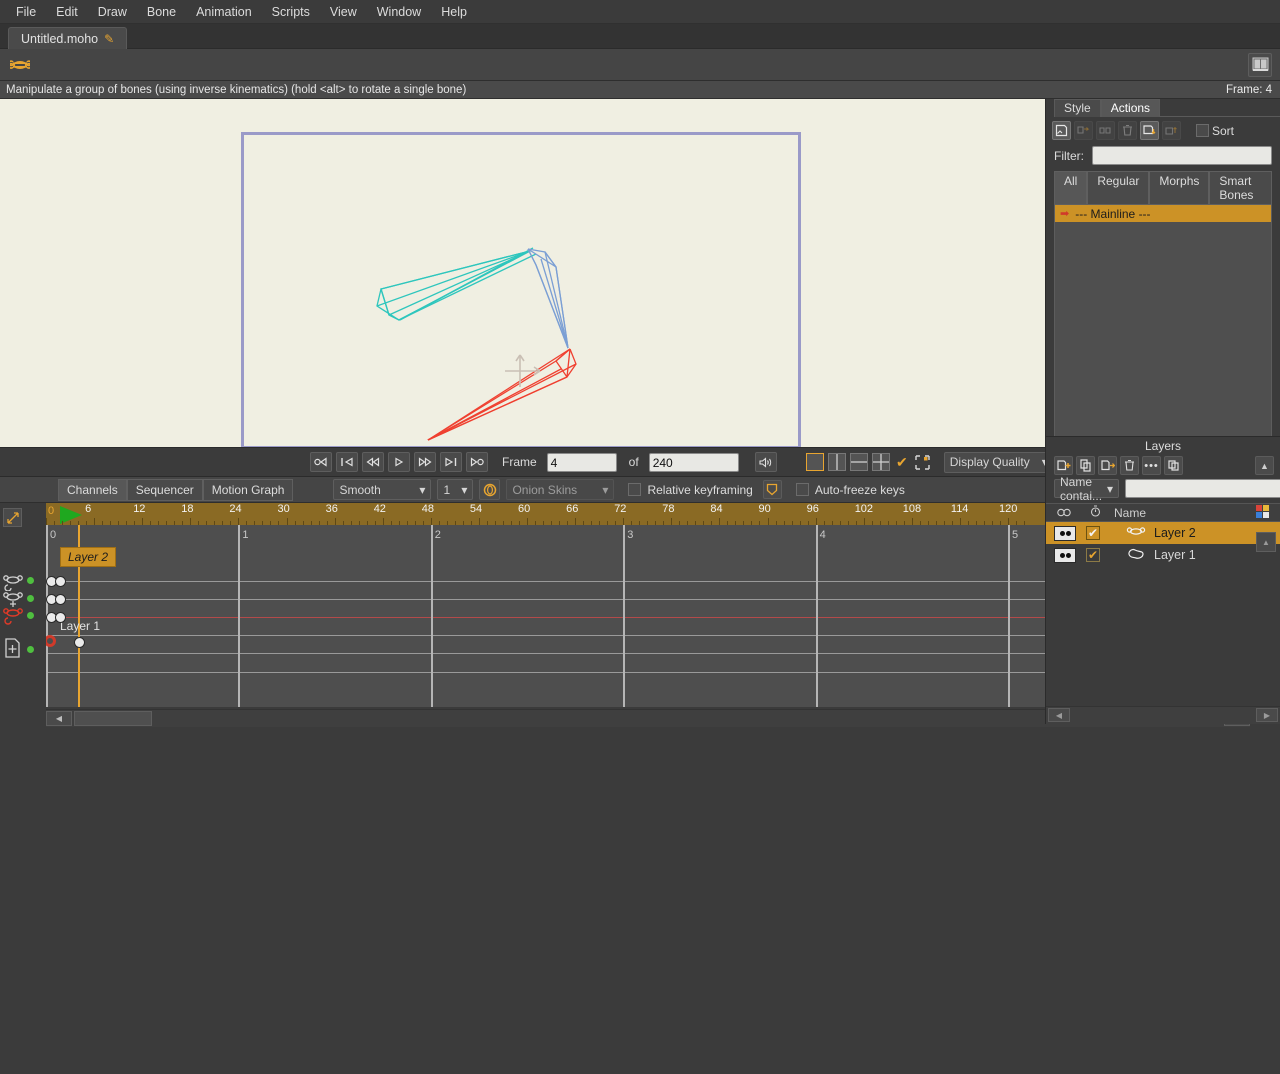  What do you see at coordinates (248, 489) in the screenshot?
I see `tab-motion-graph: Motion Graph` at bounding box center [248, 489].